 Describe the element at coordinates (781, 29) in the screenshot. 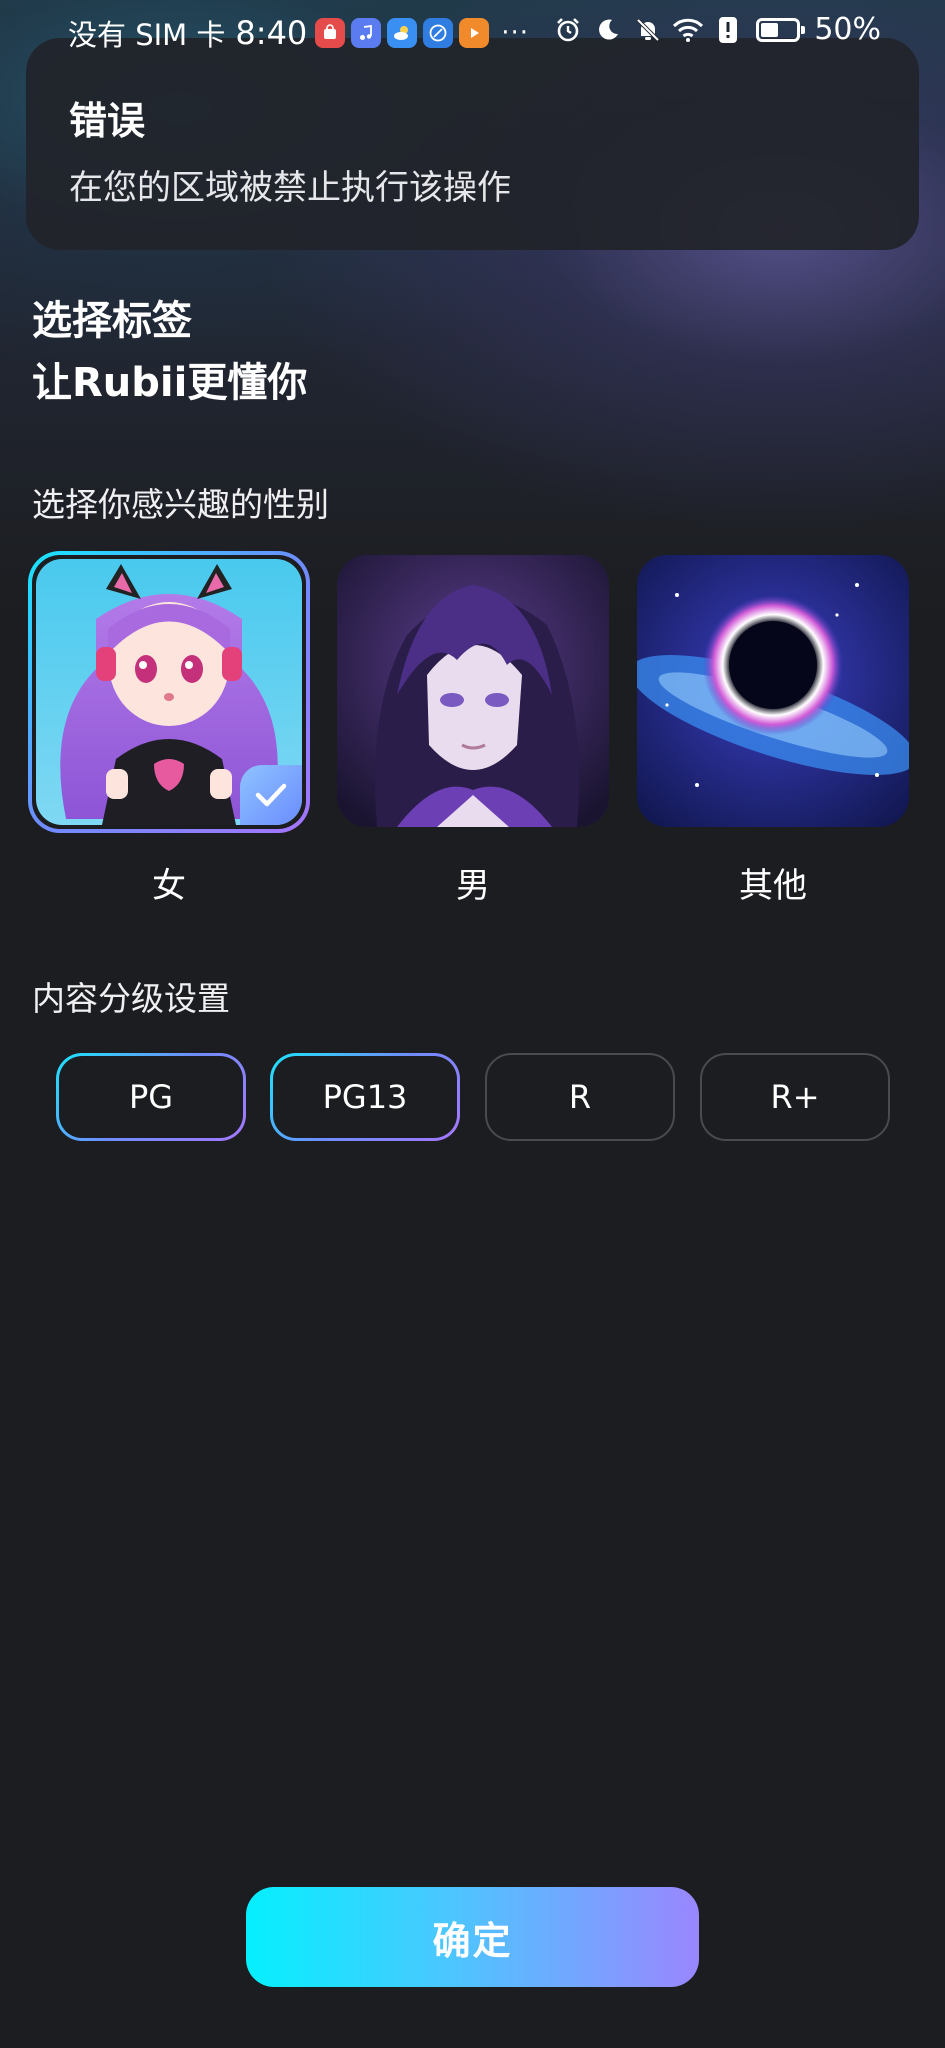

I see `battery-icon` at that location.